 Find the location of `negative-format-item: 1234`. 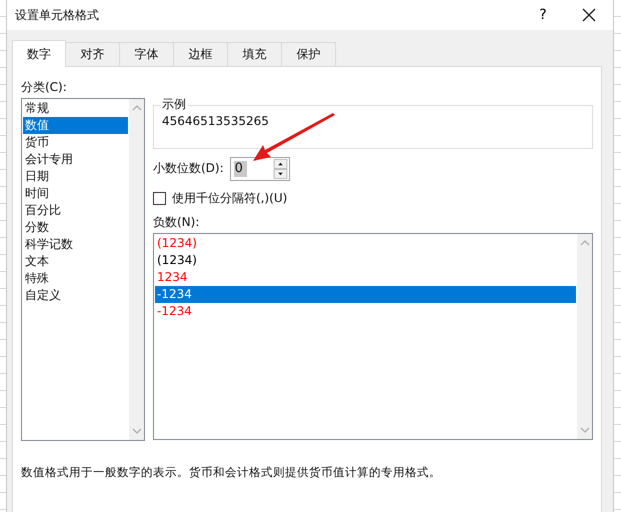

negative-format-item: 1234 is located at coordinates (365, 277).